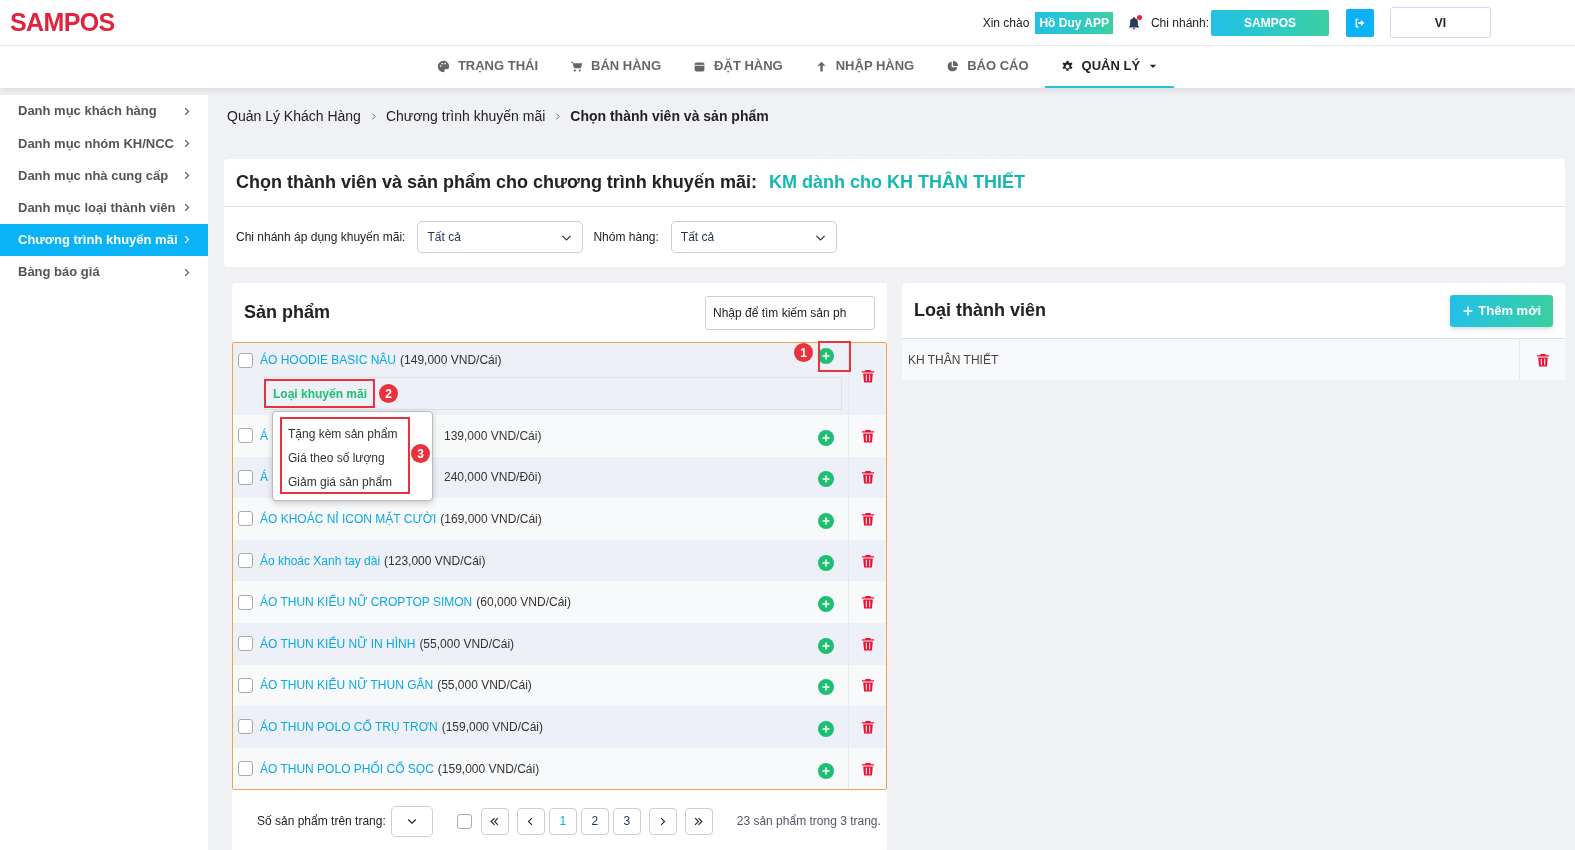 Image resolution: width=1575 pixels, height=850 pixels. What do you see at coordinates (669, 116) in the screenshot?
I see `breadcrumb-current: Chọn thành viên và sản phẩm` at bounding box center [669, 116].